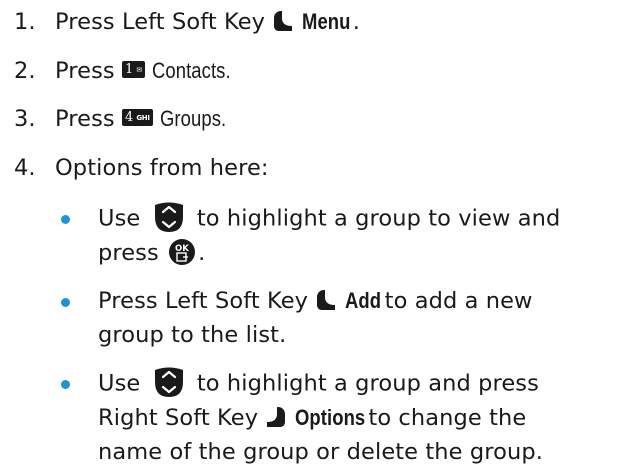  Describe the element at coordinates (129, 69) in the screenshot. I see `key-digit: 1` at that location.